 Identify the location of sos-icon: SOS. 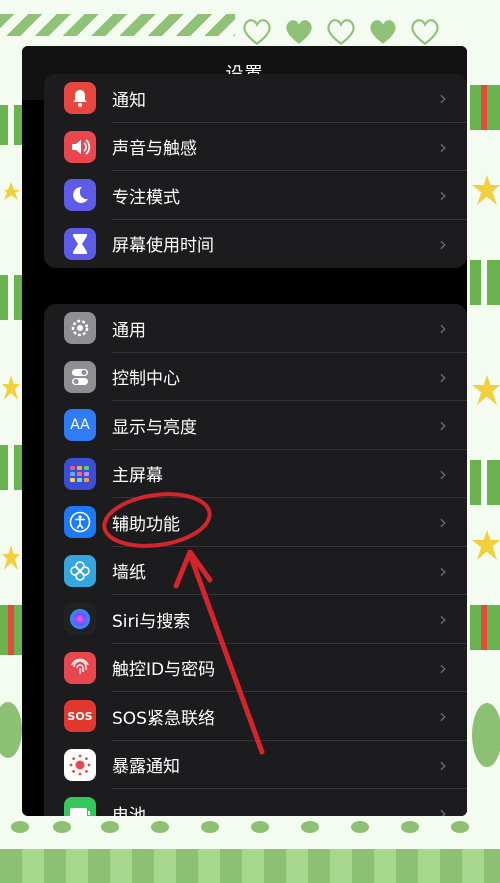
(80, 716).